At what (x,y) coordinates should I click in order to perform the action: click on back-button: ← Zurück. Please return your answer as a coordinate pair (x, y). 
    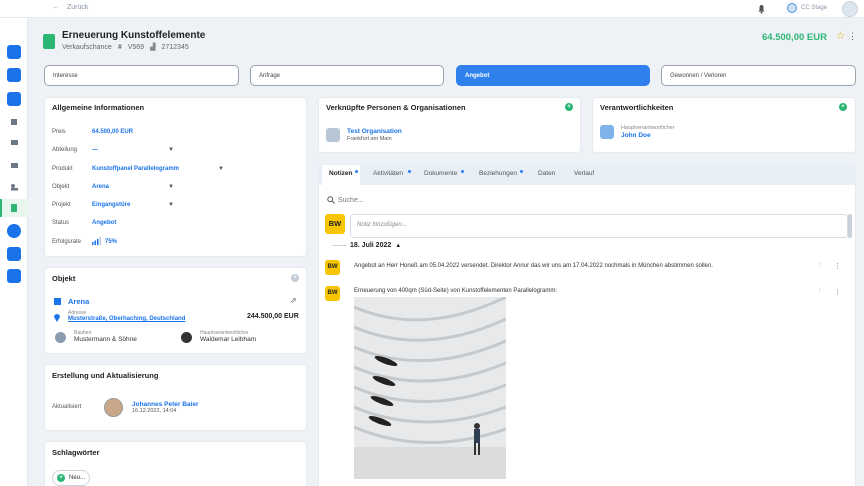
    Looking at the image, I should click on (70, 7).